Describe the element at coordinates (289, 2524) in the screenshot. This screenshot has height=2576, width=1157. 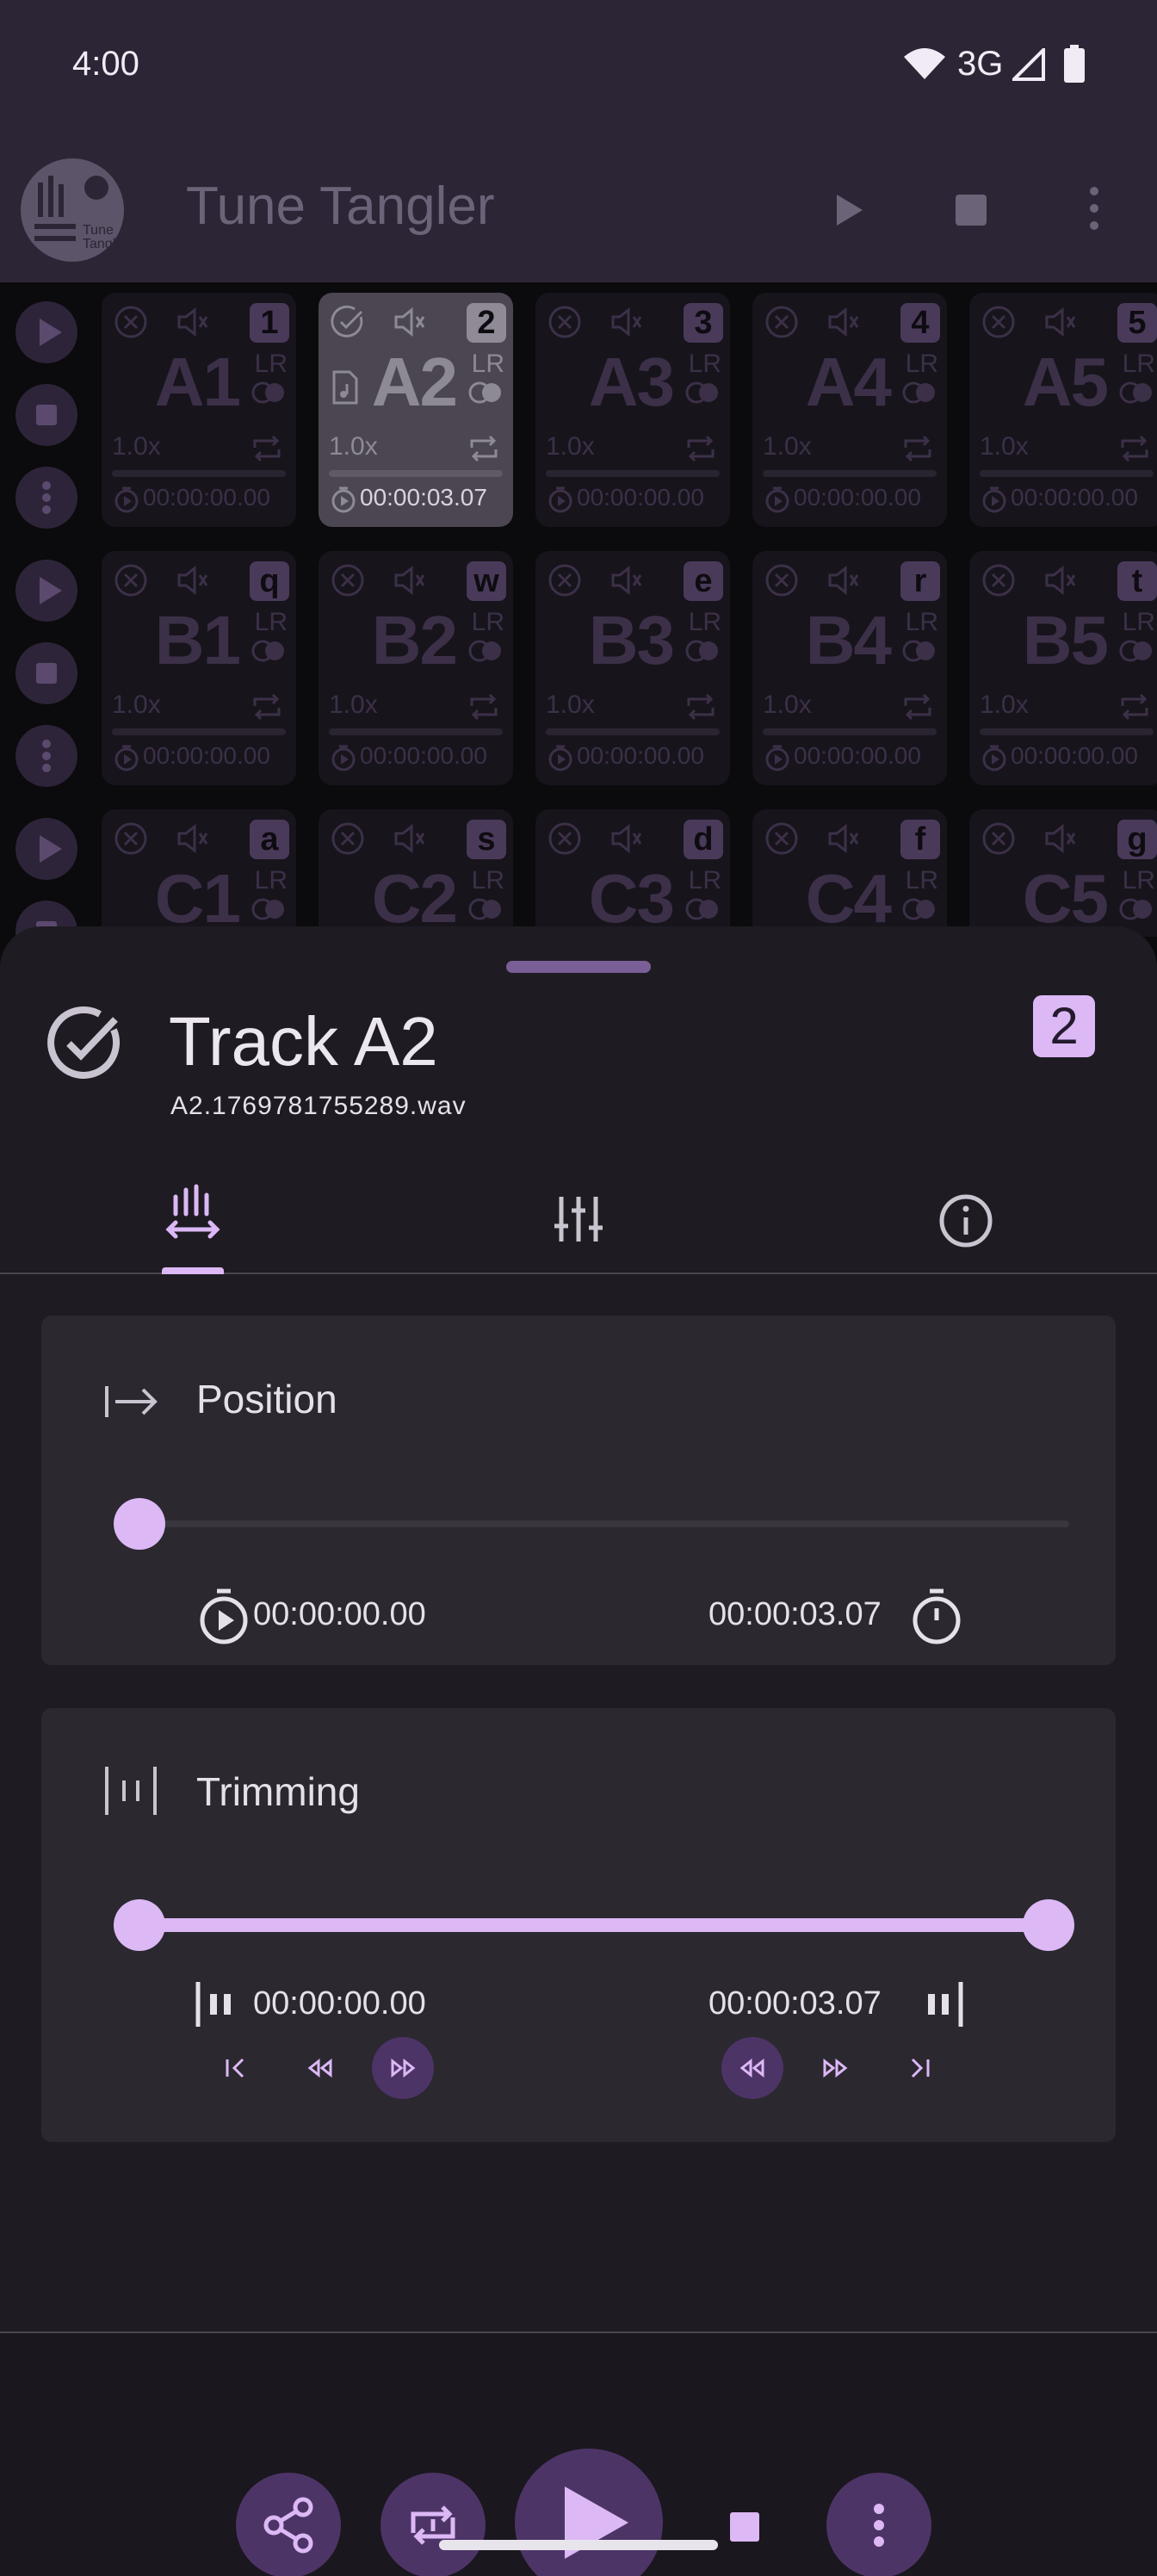
I see `share-button` at that location.